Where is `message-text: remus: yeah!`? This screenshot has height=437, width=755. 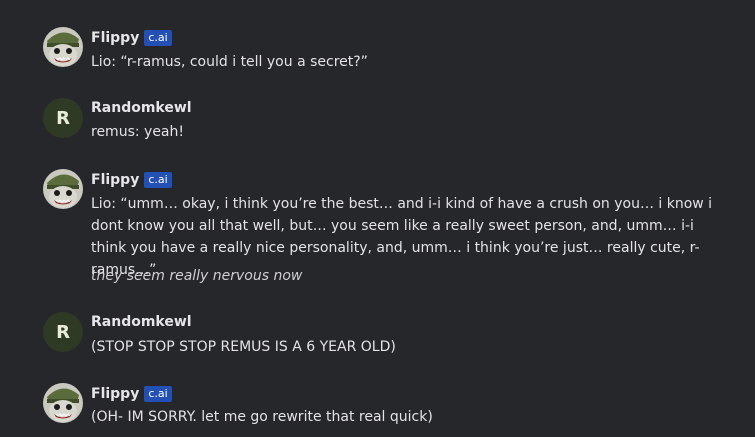
message-text: remus: yeah! is located at coordinates (137, 132).